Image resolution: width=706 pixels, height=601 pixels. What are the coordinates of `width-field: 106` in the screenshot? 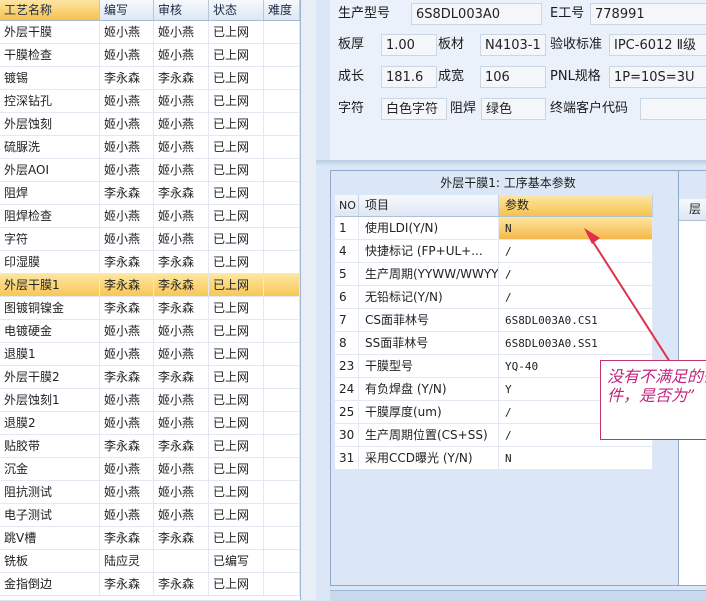 It's located at (513, 77).